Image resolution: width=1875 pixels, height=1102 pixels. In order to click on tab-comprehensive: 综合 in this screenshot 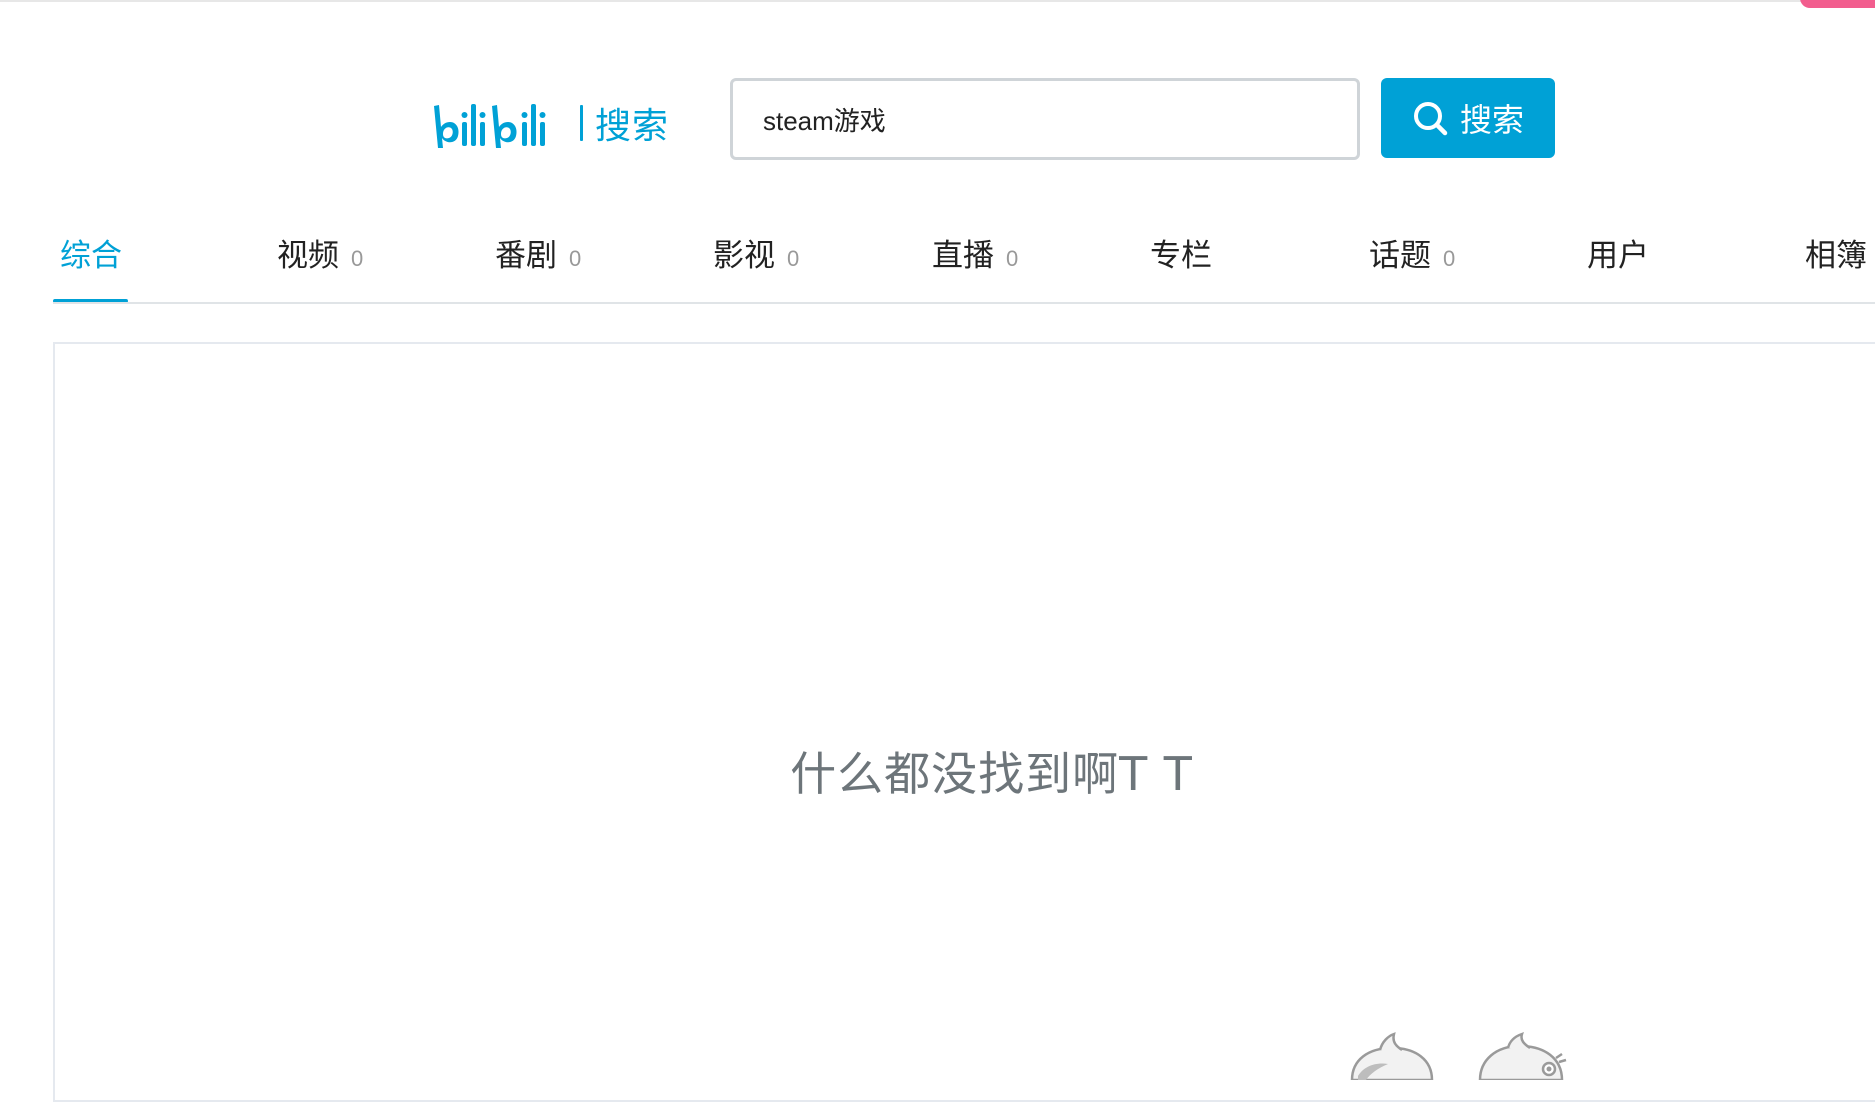, I will do `click(91, 252)`.